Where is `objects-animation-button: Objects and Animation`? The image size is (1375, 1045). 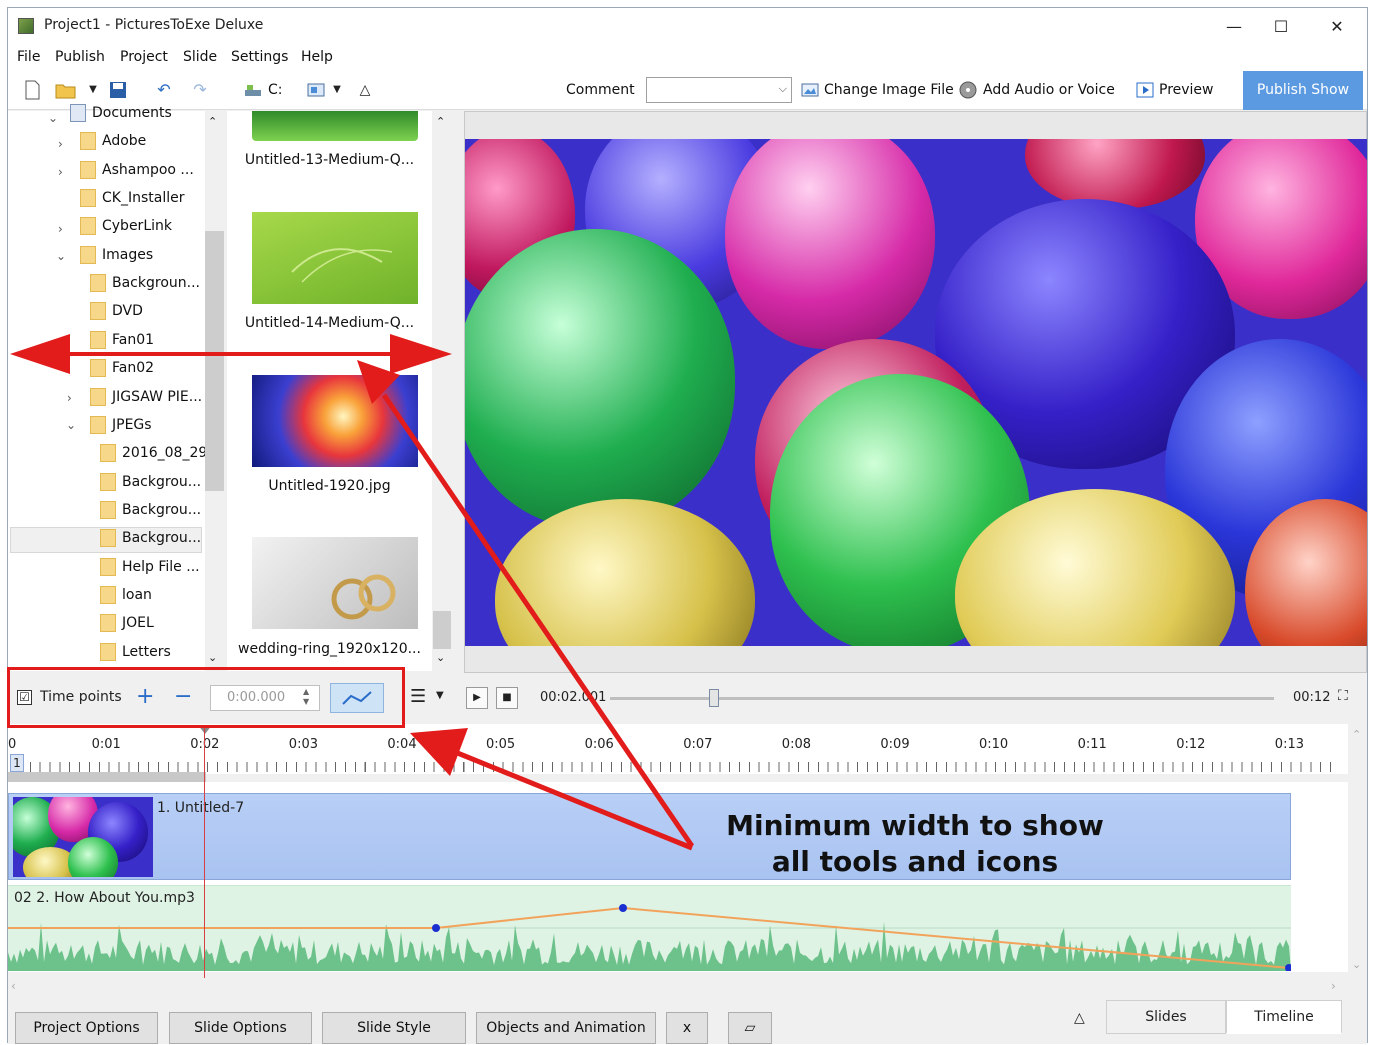 objects-animation-button: Objects and Animation is located at coordinates (566, 1028).